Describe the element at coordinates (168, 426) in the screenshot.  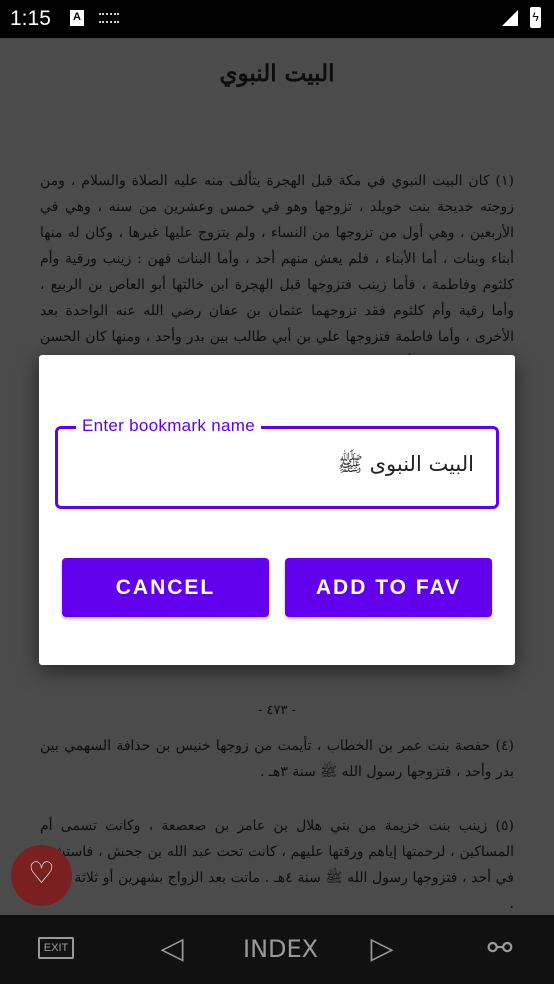
I see `field-label: Enter bookmark name` at that location.